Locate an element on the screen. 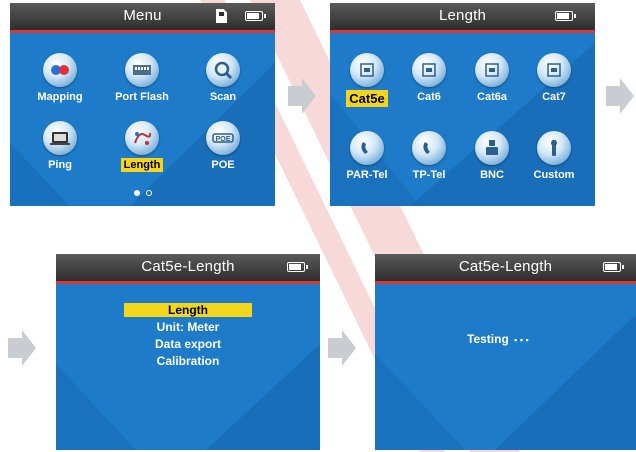 This screenshot has width=636, height=452. mapping-icon is located at coordinates (60, 70).